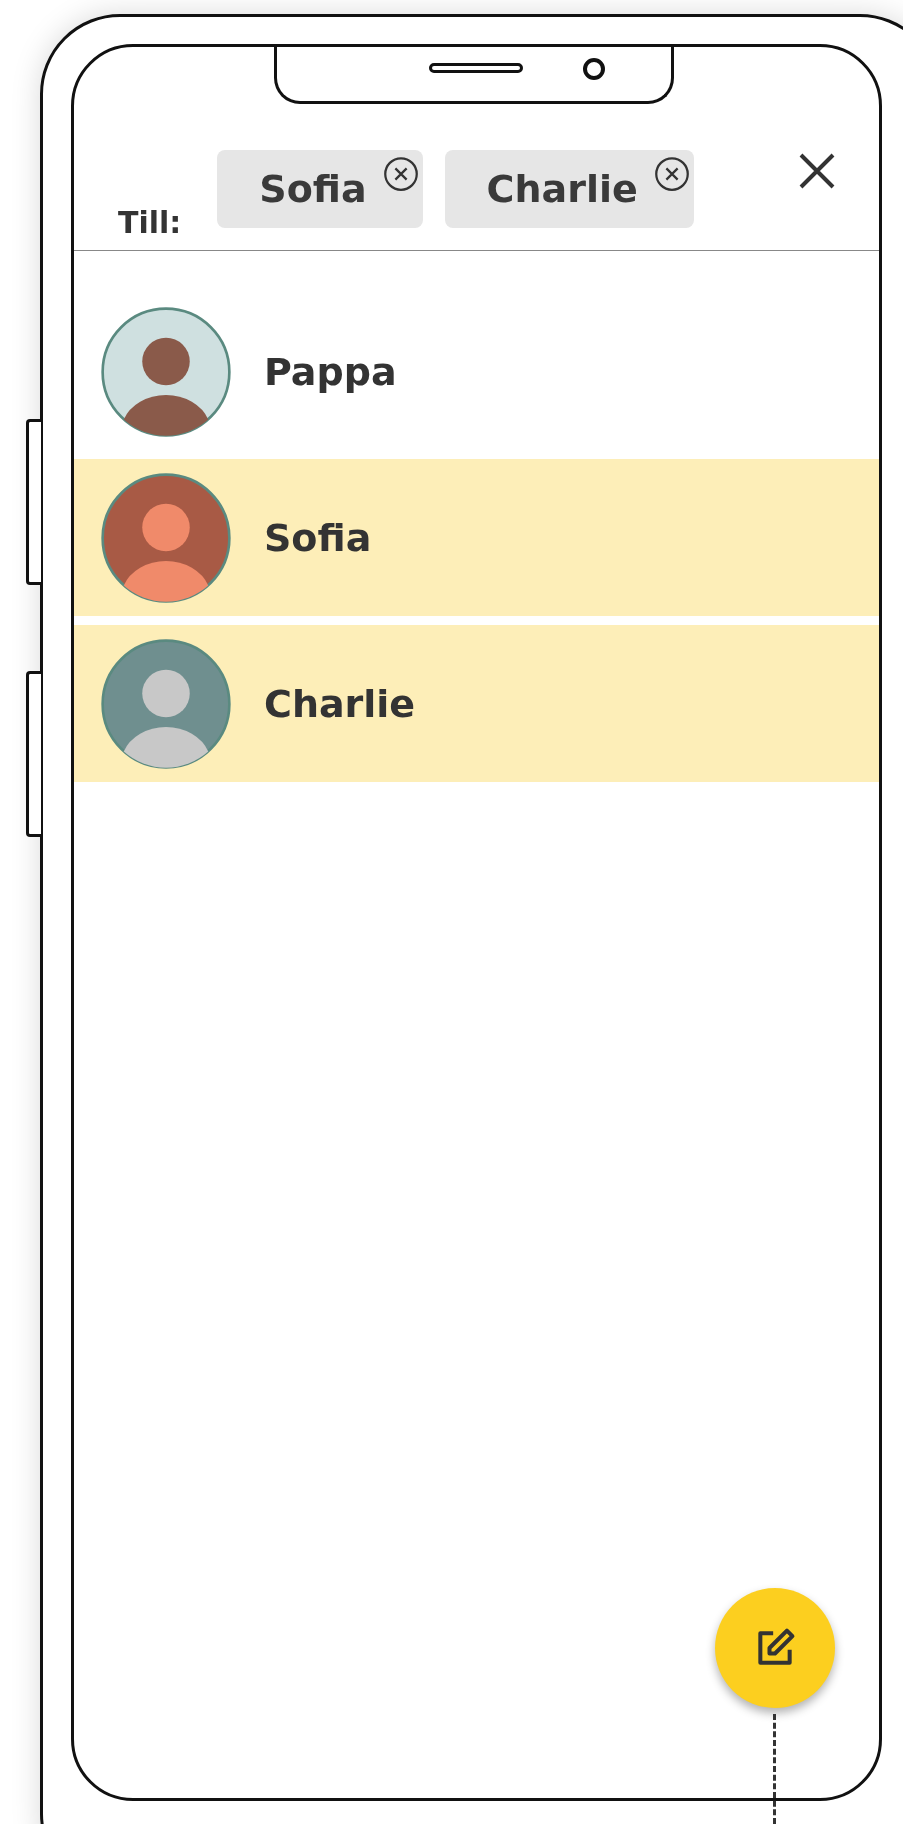  I want to click on camera-dot, so click(594, 69).